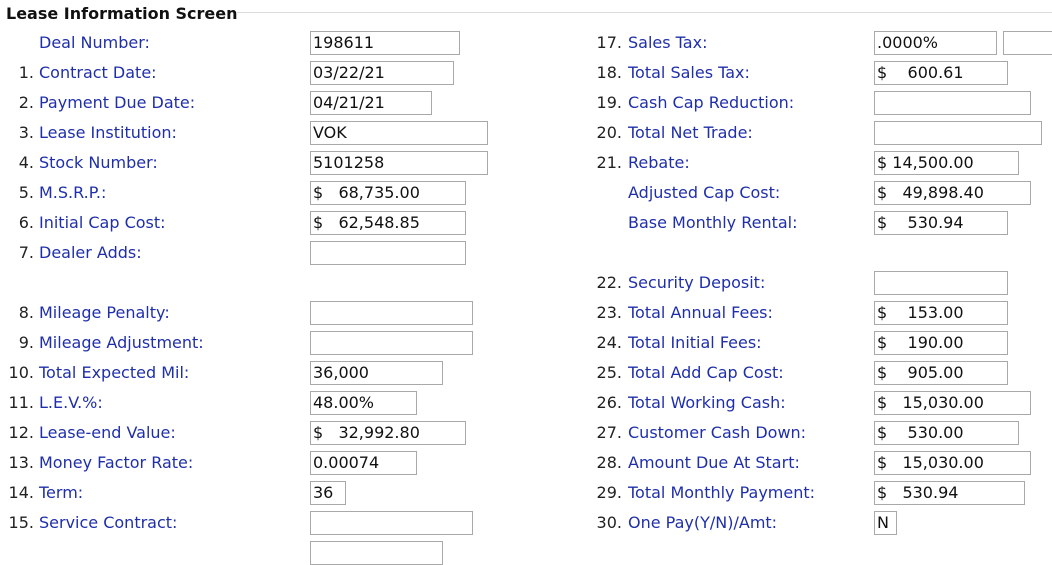 The height and width of the screenshot is (565, 1052). What do you see at coordinates (388, 193) in the screenshot?
I see `msrp-field: $ 68,735.00` at bounding box center [388, 193].